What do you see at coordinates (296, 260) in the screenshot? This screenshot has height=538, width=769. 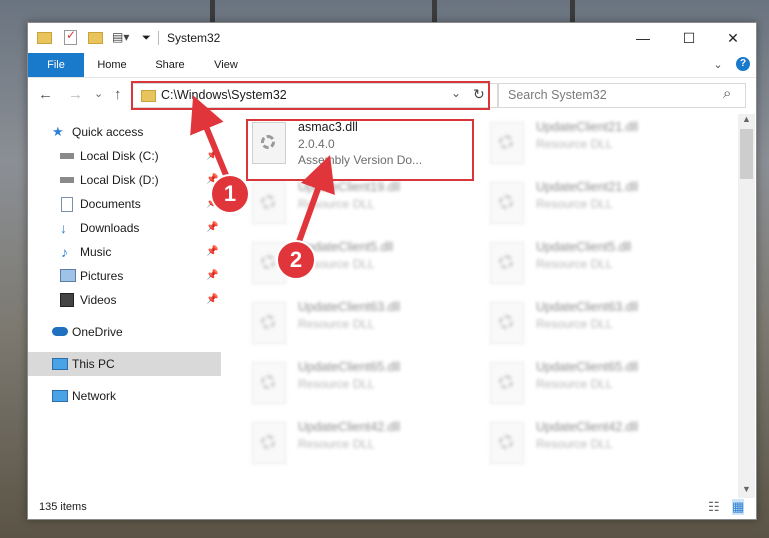 I see `step-2-badge: 2` at bounding box center [296, 260].